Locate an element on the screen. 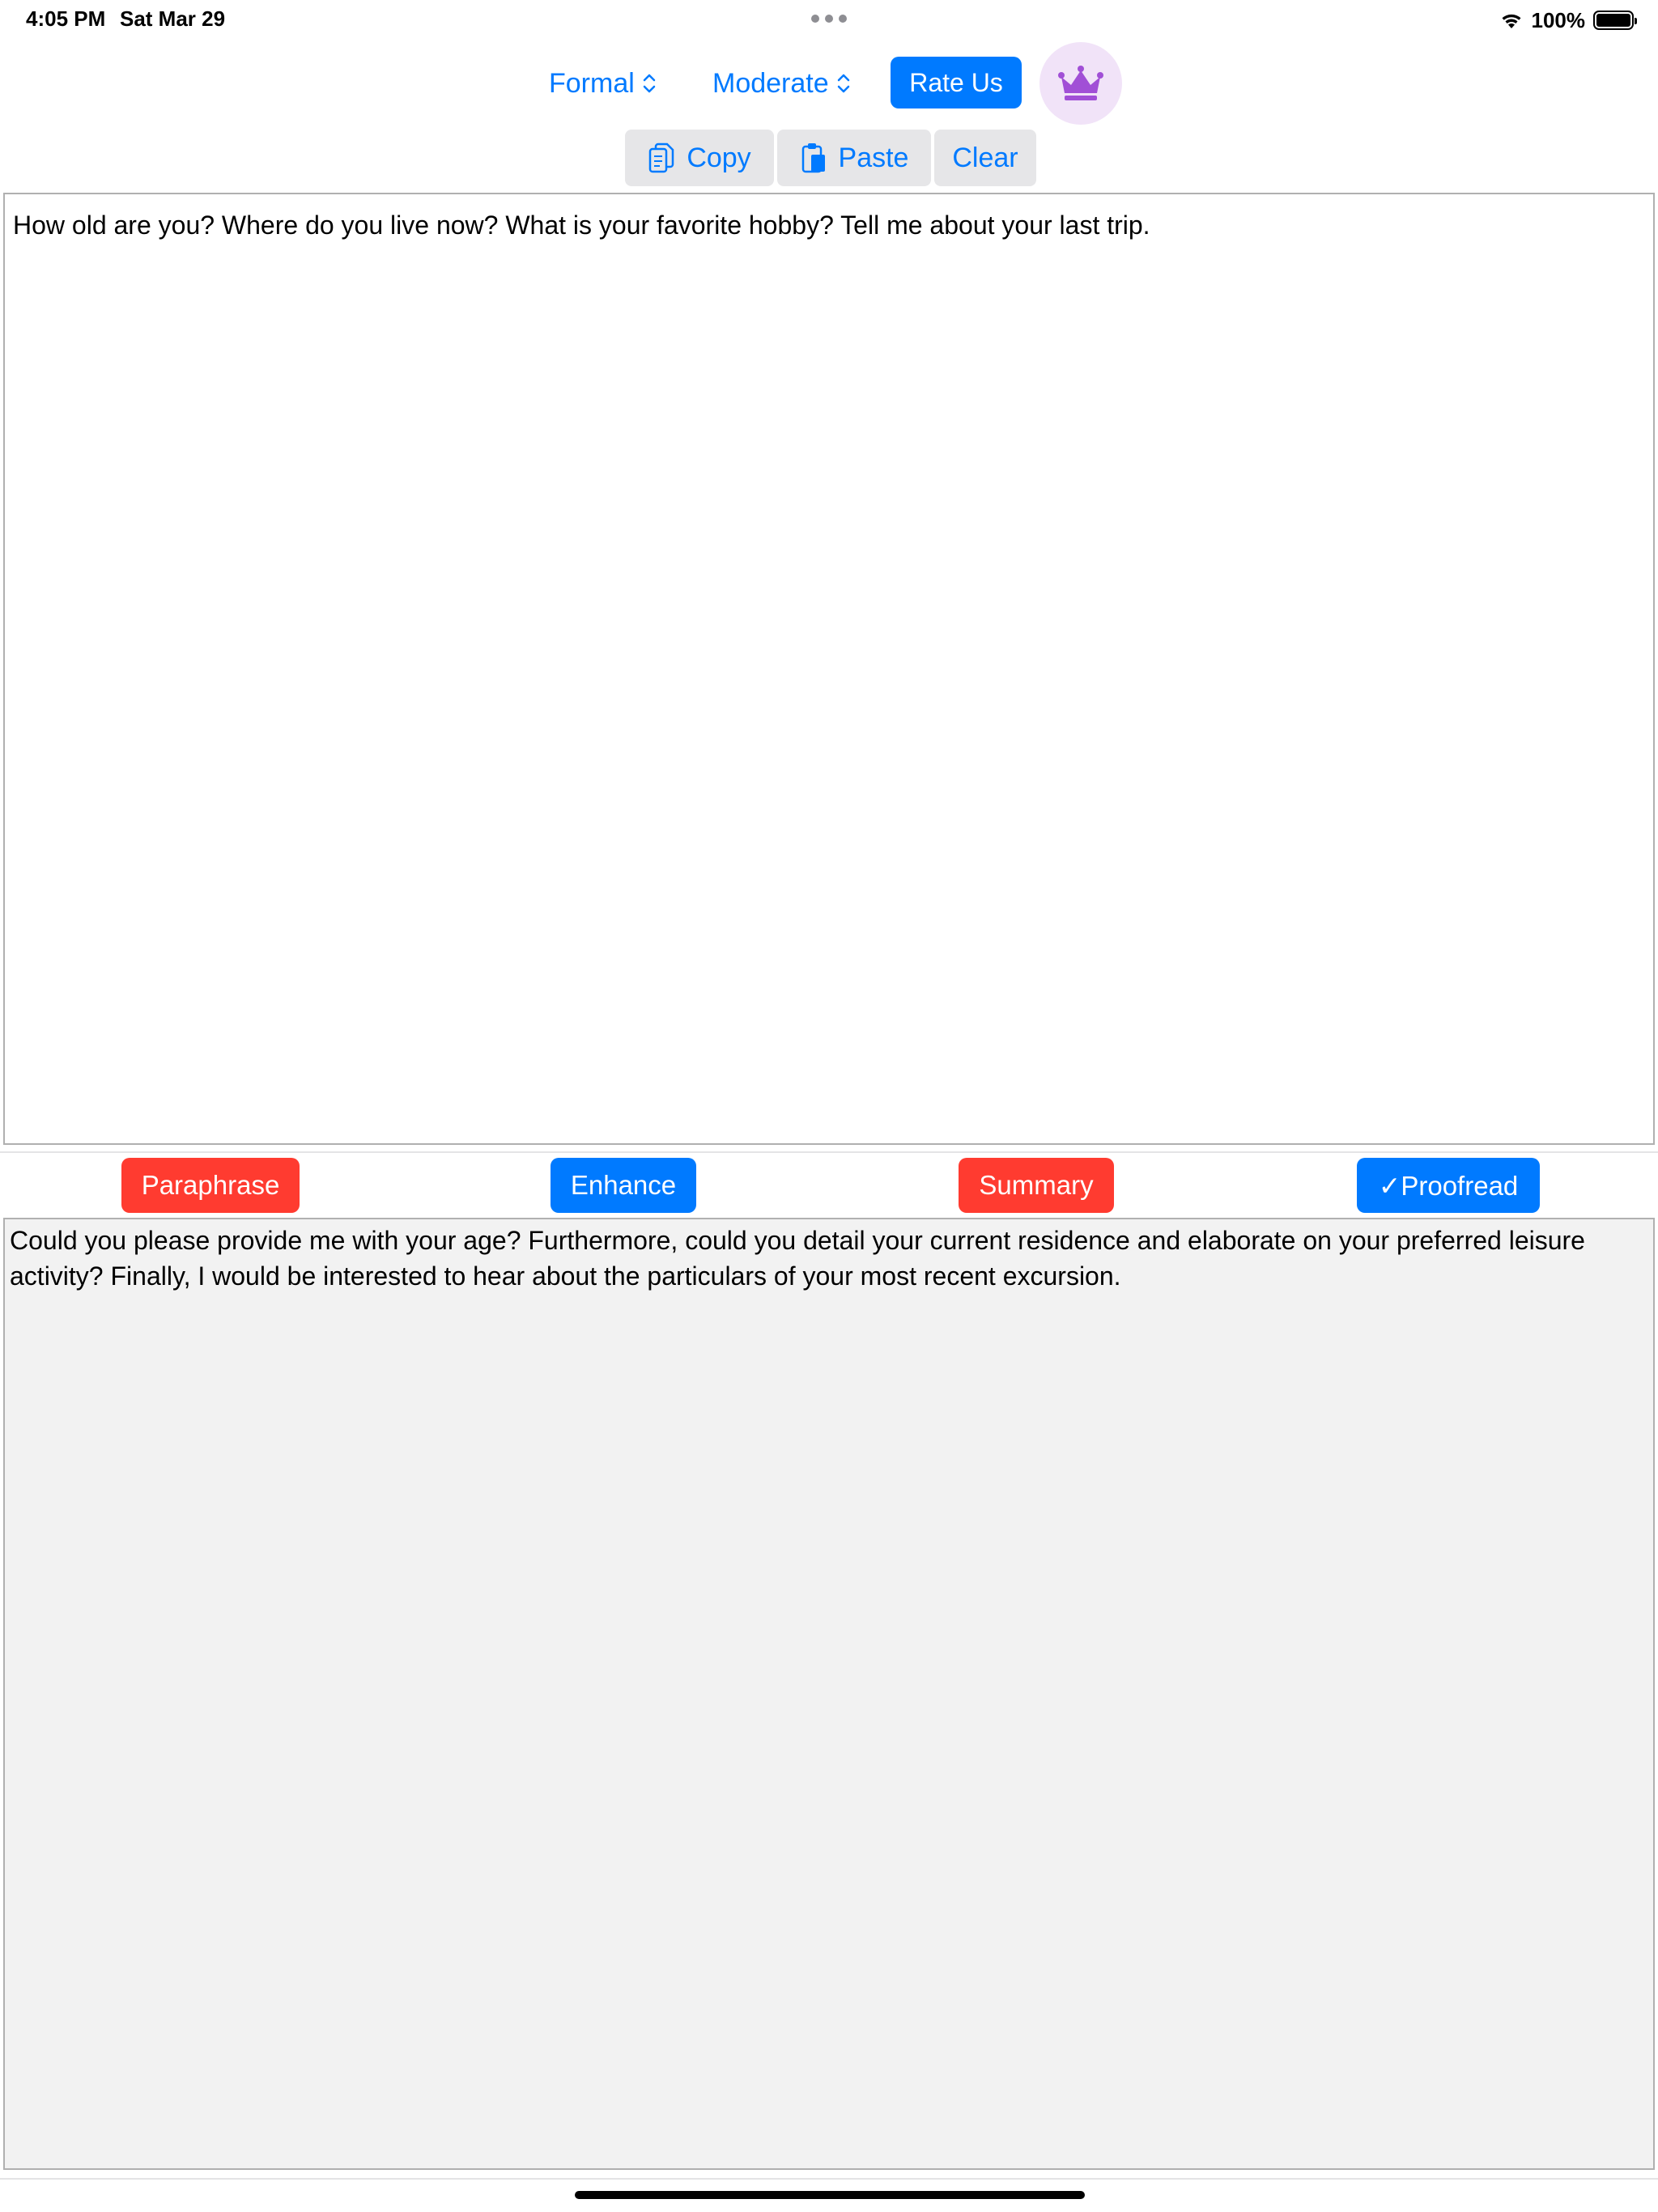 The image size is (1658, 2212). tone-picker: Formal is located at coordinates (603, 84).